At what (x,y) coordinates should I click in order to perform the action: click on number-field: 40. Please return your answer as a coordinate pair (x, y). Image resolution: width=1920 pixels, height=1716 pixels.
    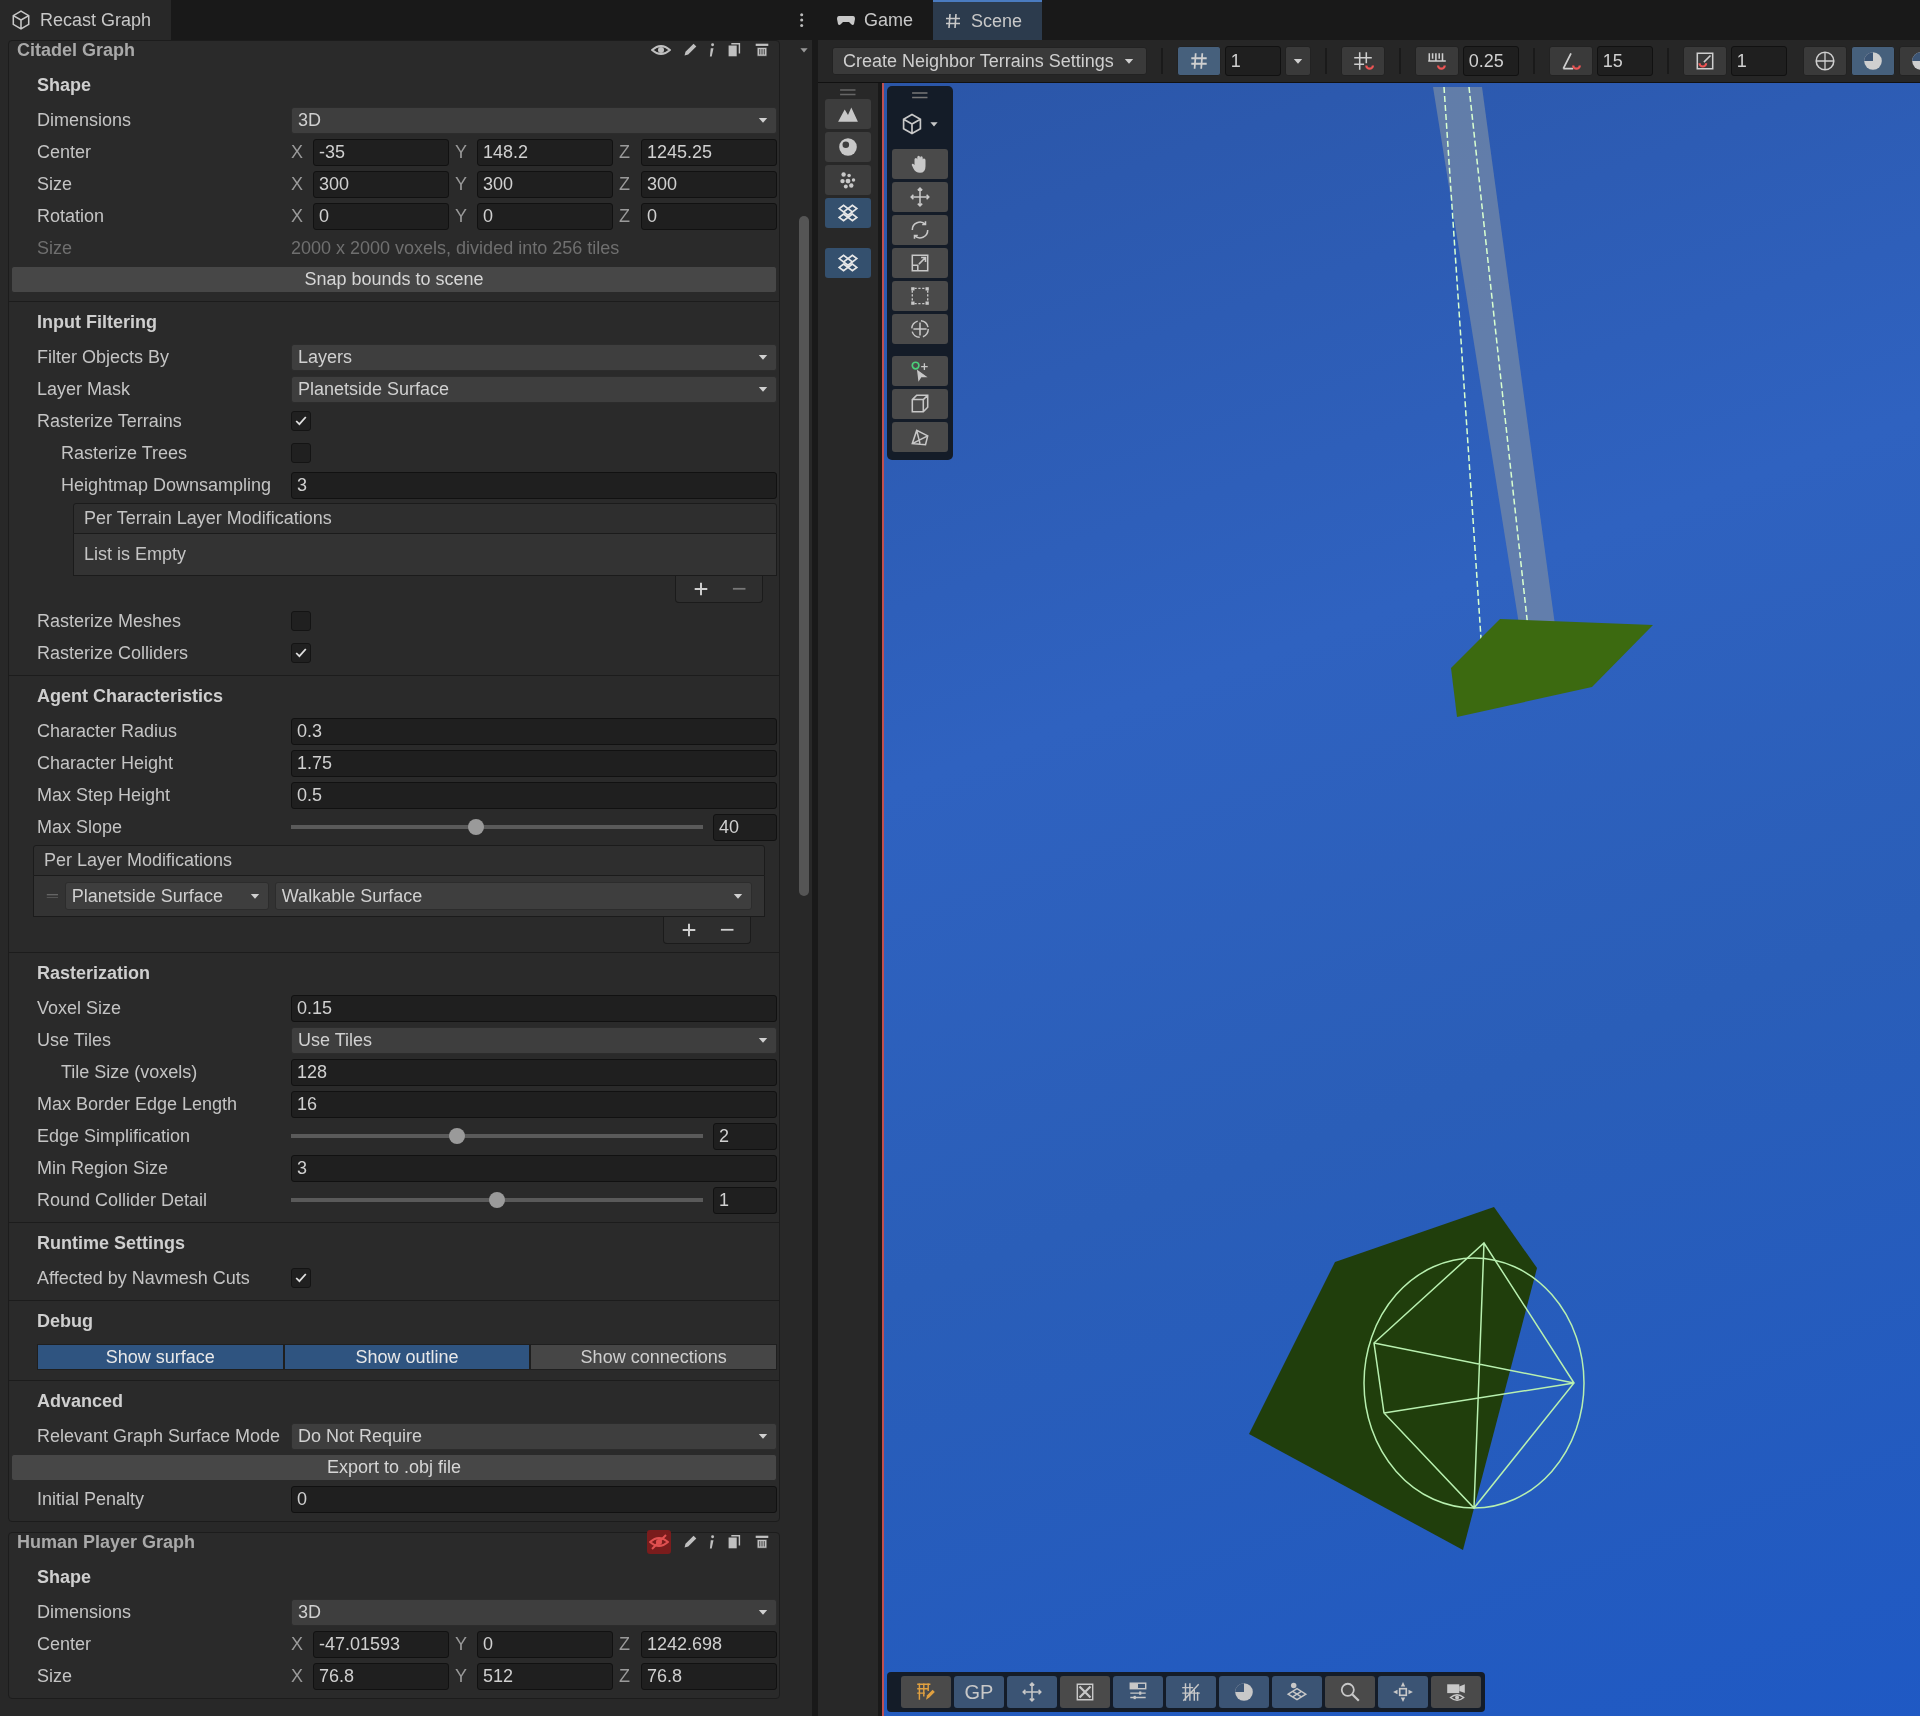
    Looking at the image, I should click on (745, 827).